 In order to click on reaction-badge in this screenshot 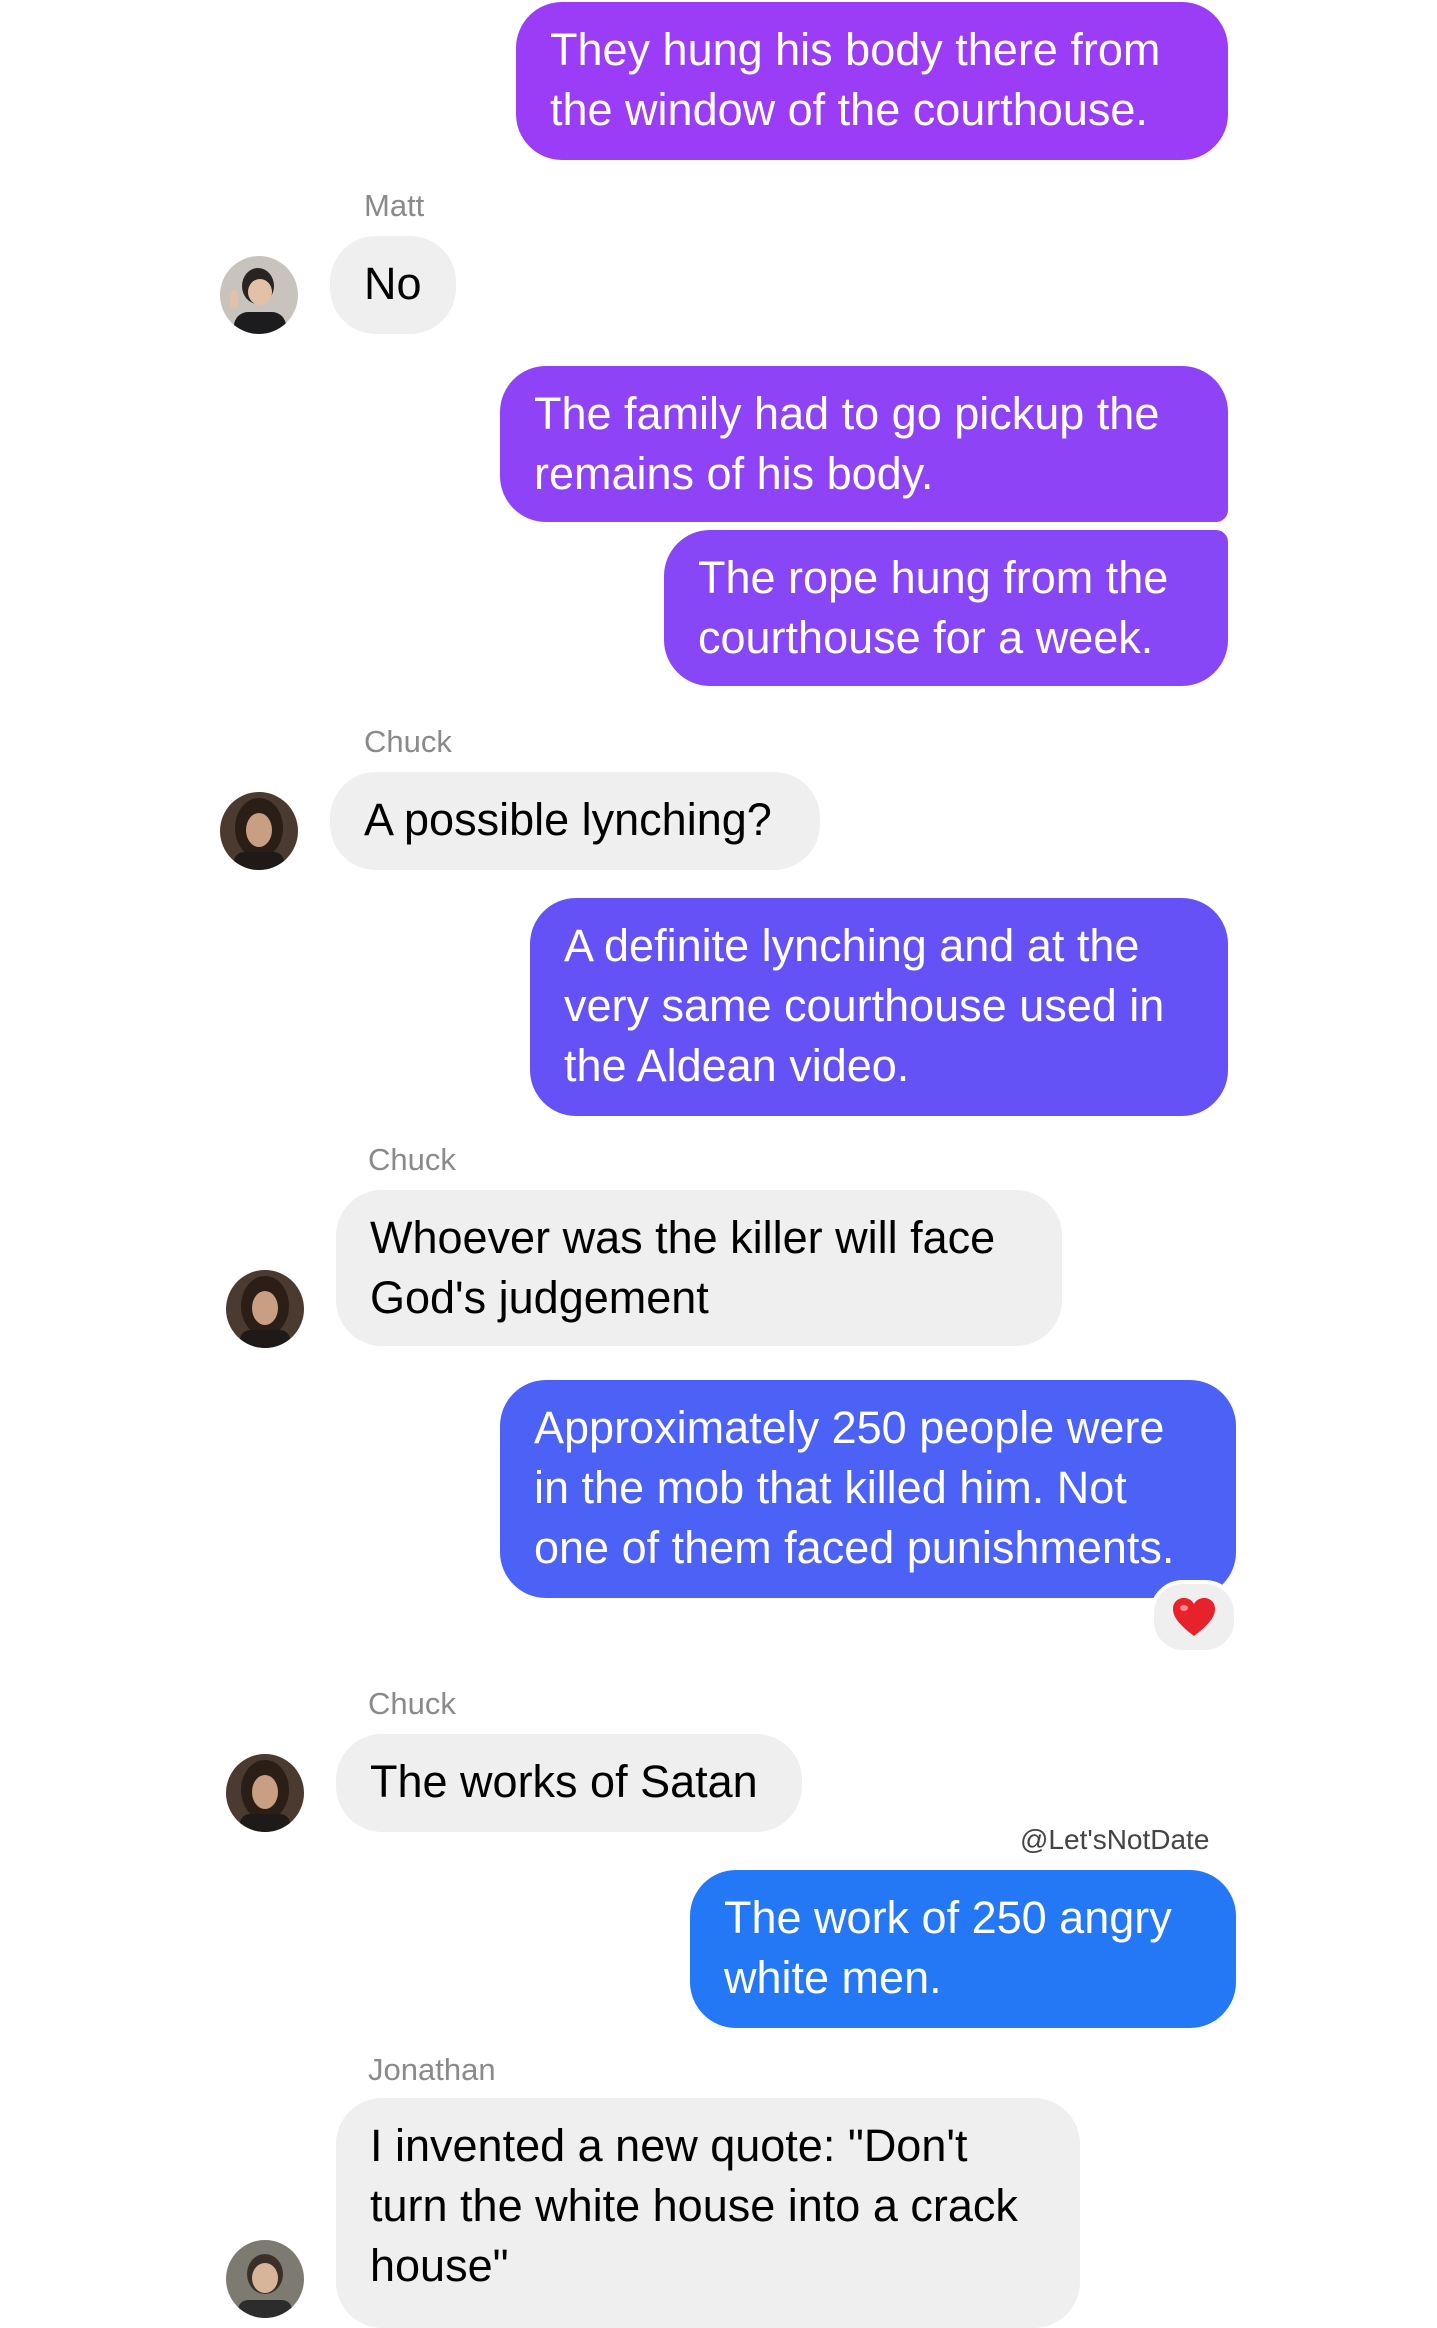, I will do `click(1194, 1617)`.